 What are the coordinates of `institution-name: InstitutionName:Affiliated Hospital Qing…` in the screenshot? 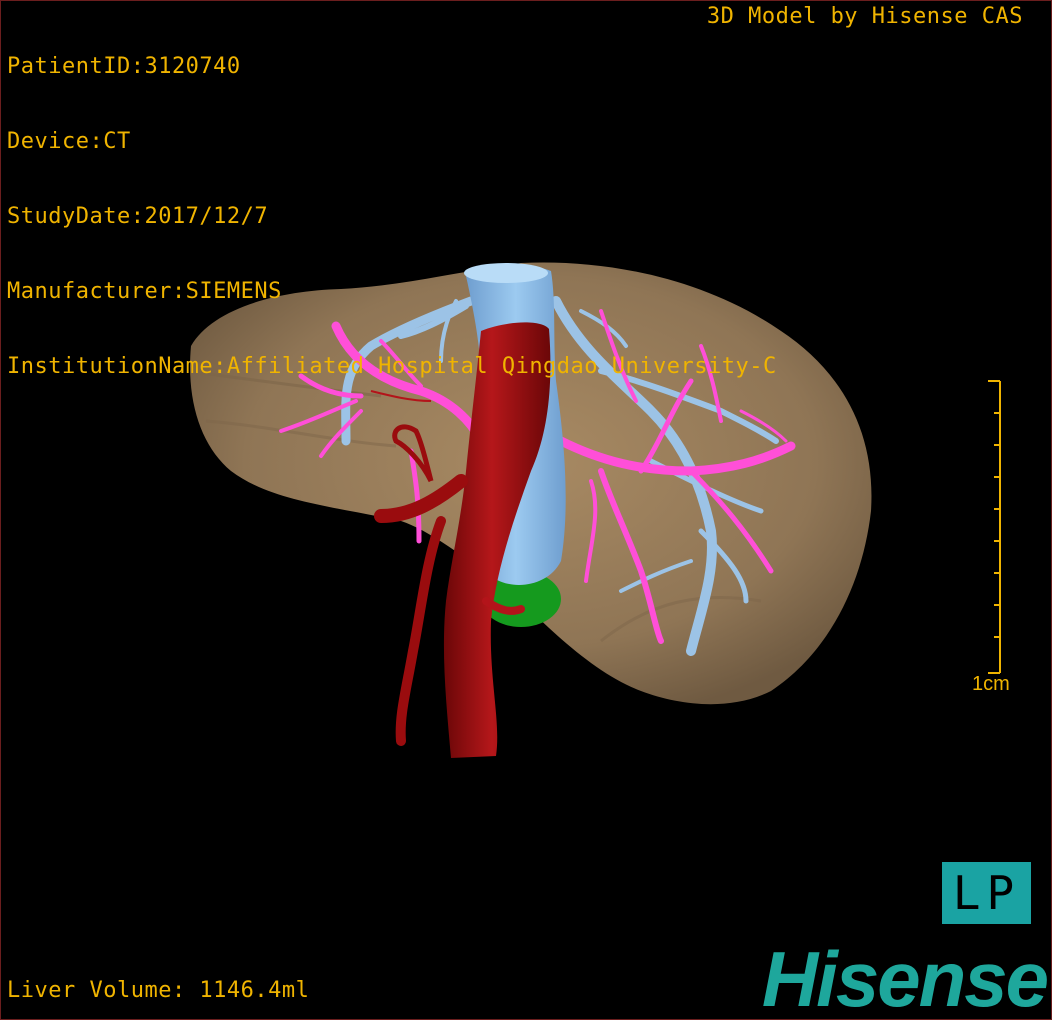 It's located at (392, 366).